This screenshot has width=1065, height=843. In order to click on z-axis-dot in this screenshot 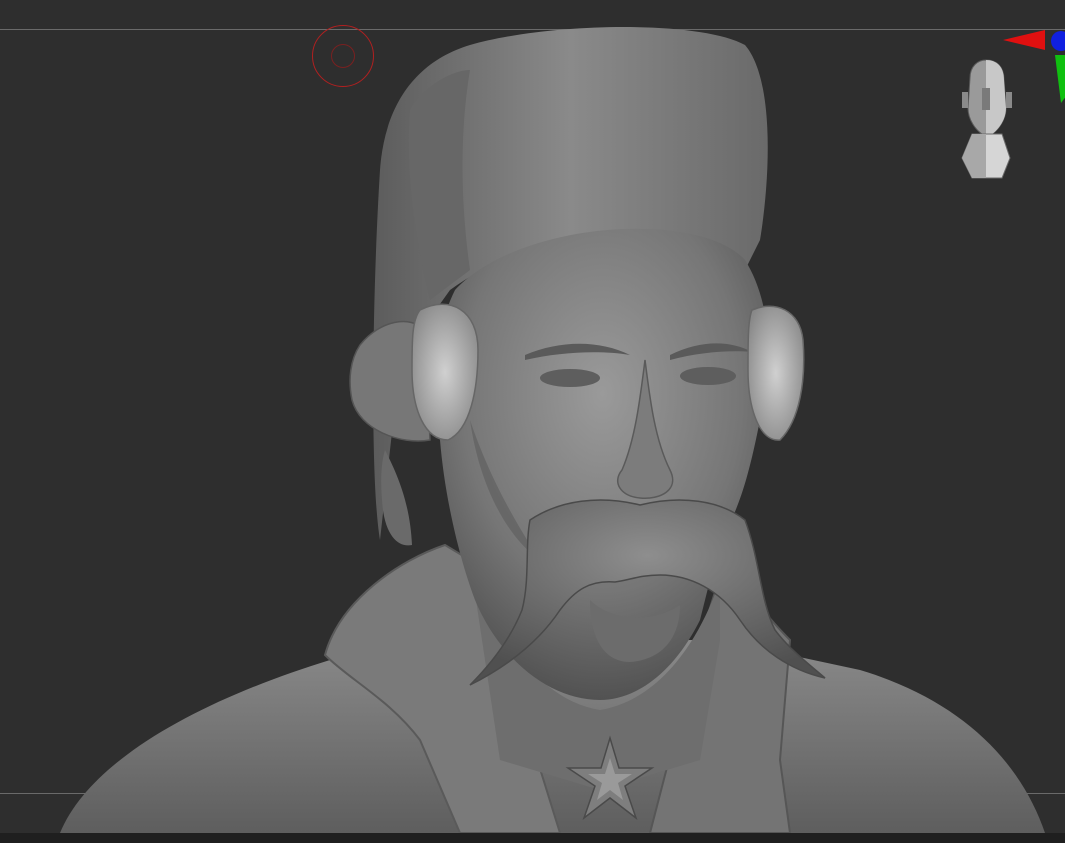, I will do `click(1058, 41)`.